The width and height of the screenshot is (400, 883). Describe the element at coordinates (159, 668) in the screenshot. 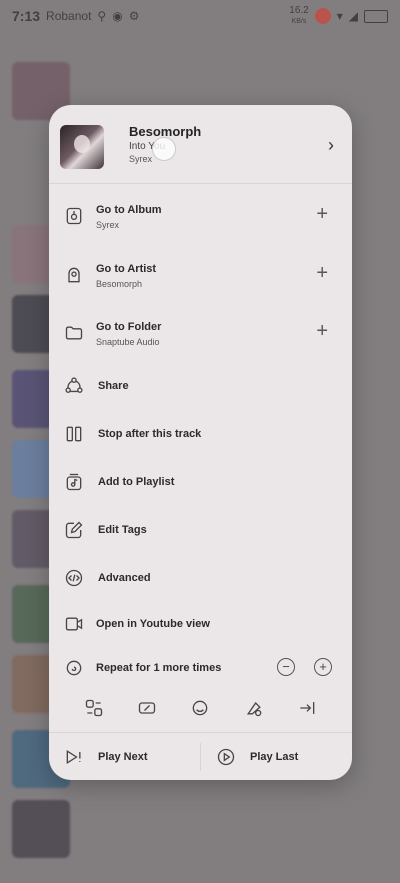

I see `menu-item-label: Repeat for 1 more times` at that location.